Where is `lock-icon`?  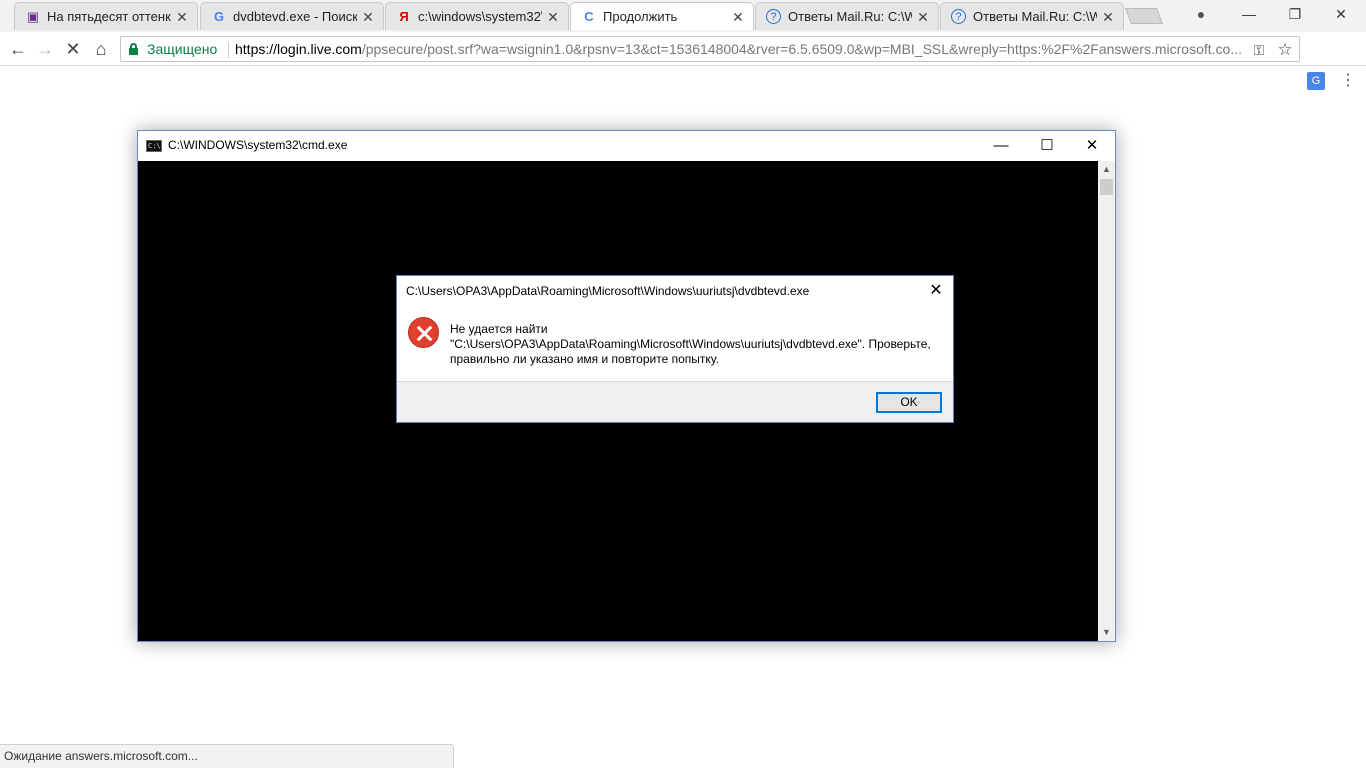
lock-icon is located at coordinates (133, 49).